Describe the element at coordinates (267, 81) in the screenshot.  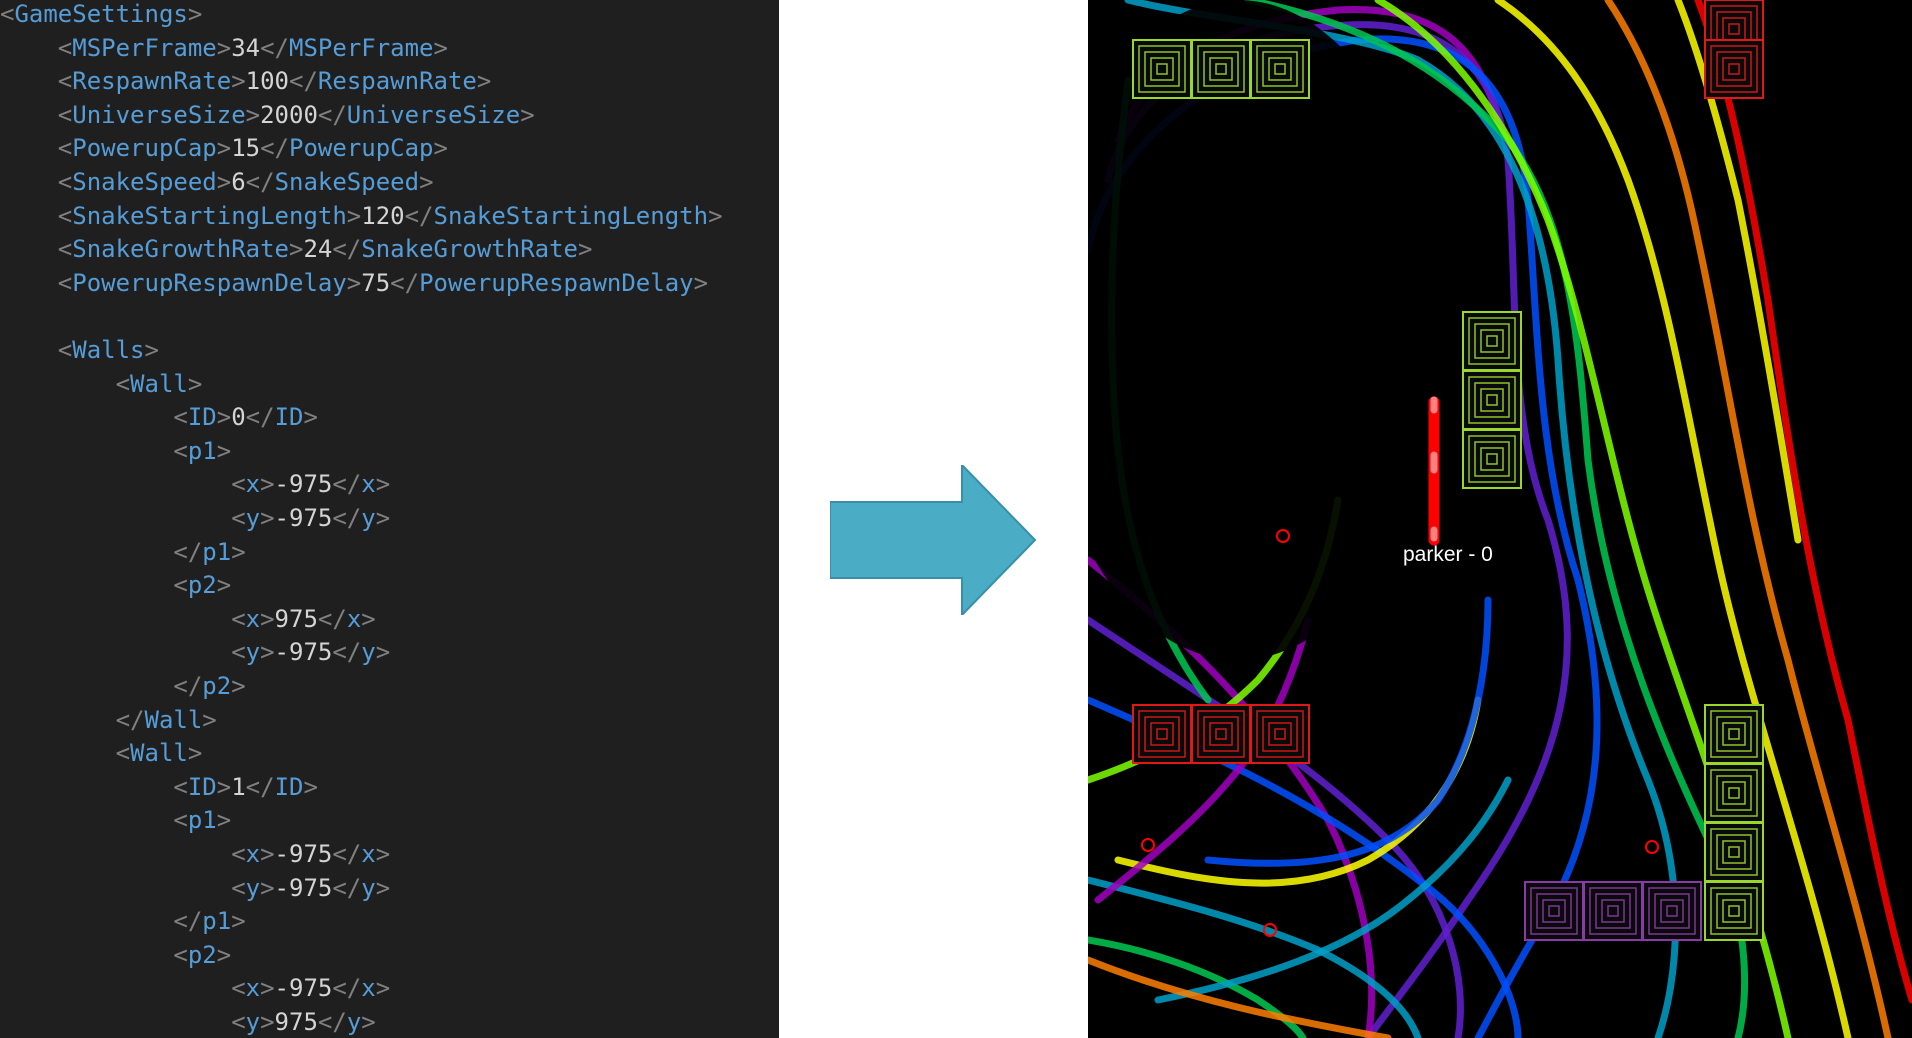
I see `xml-value: 100` at that location.